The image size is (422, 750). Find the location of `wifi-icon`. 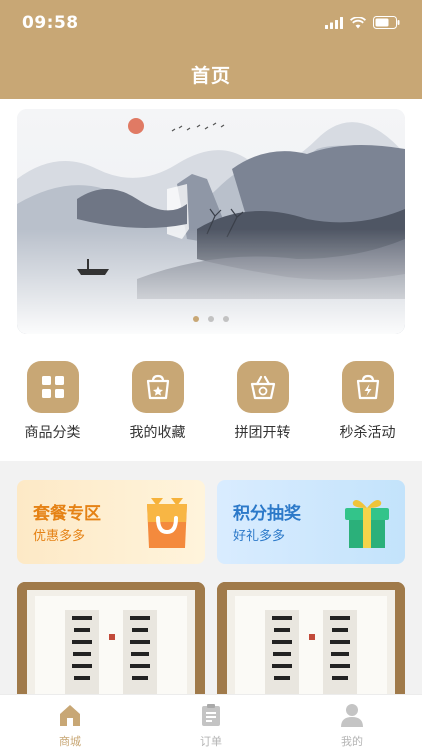

wifi-icon is located at coordinates (358, 22).